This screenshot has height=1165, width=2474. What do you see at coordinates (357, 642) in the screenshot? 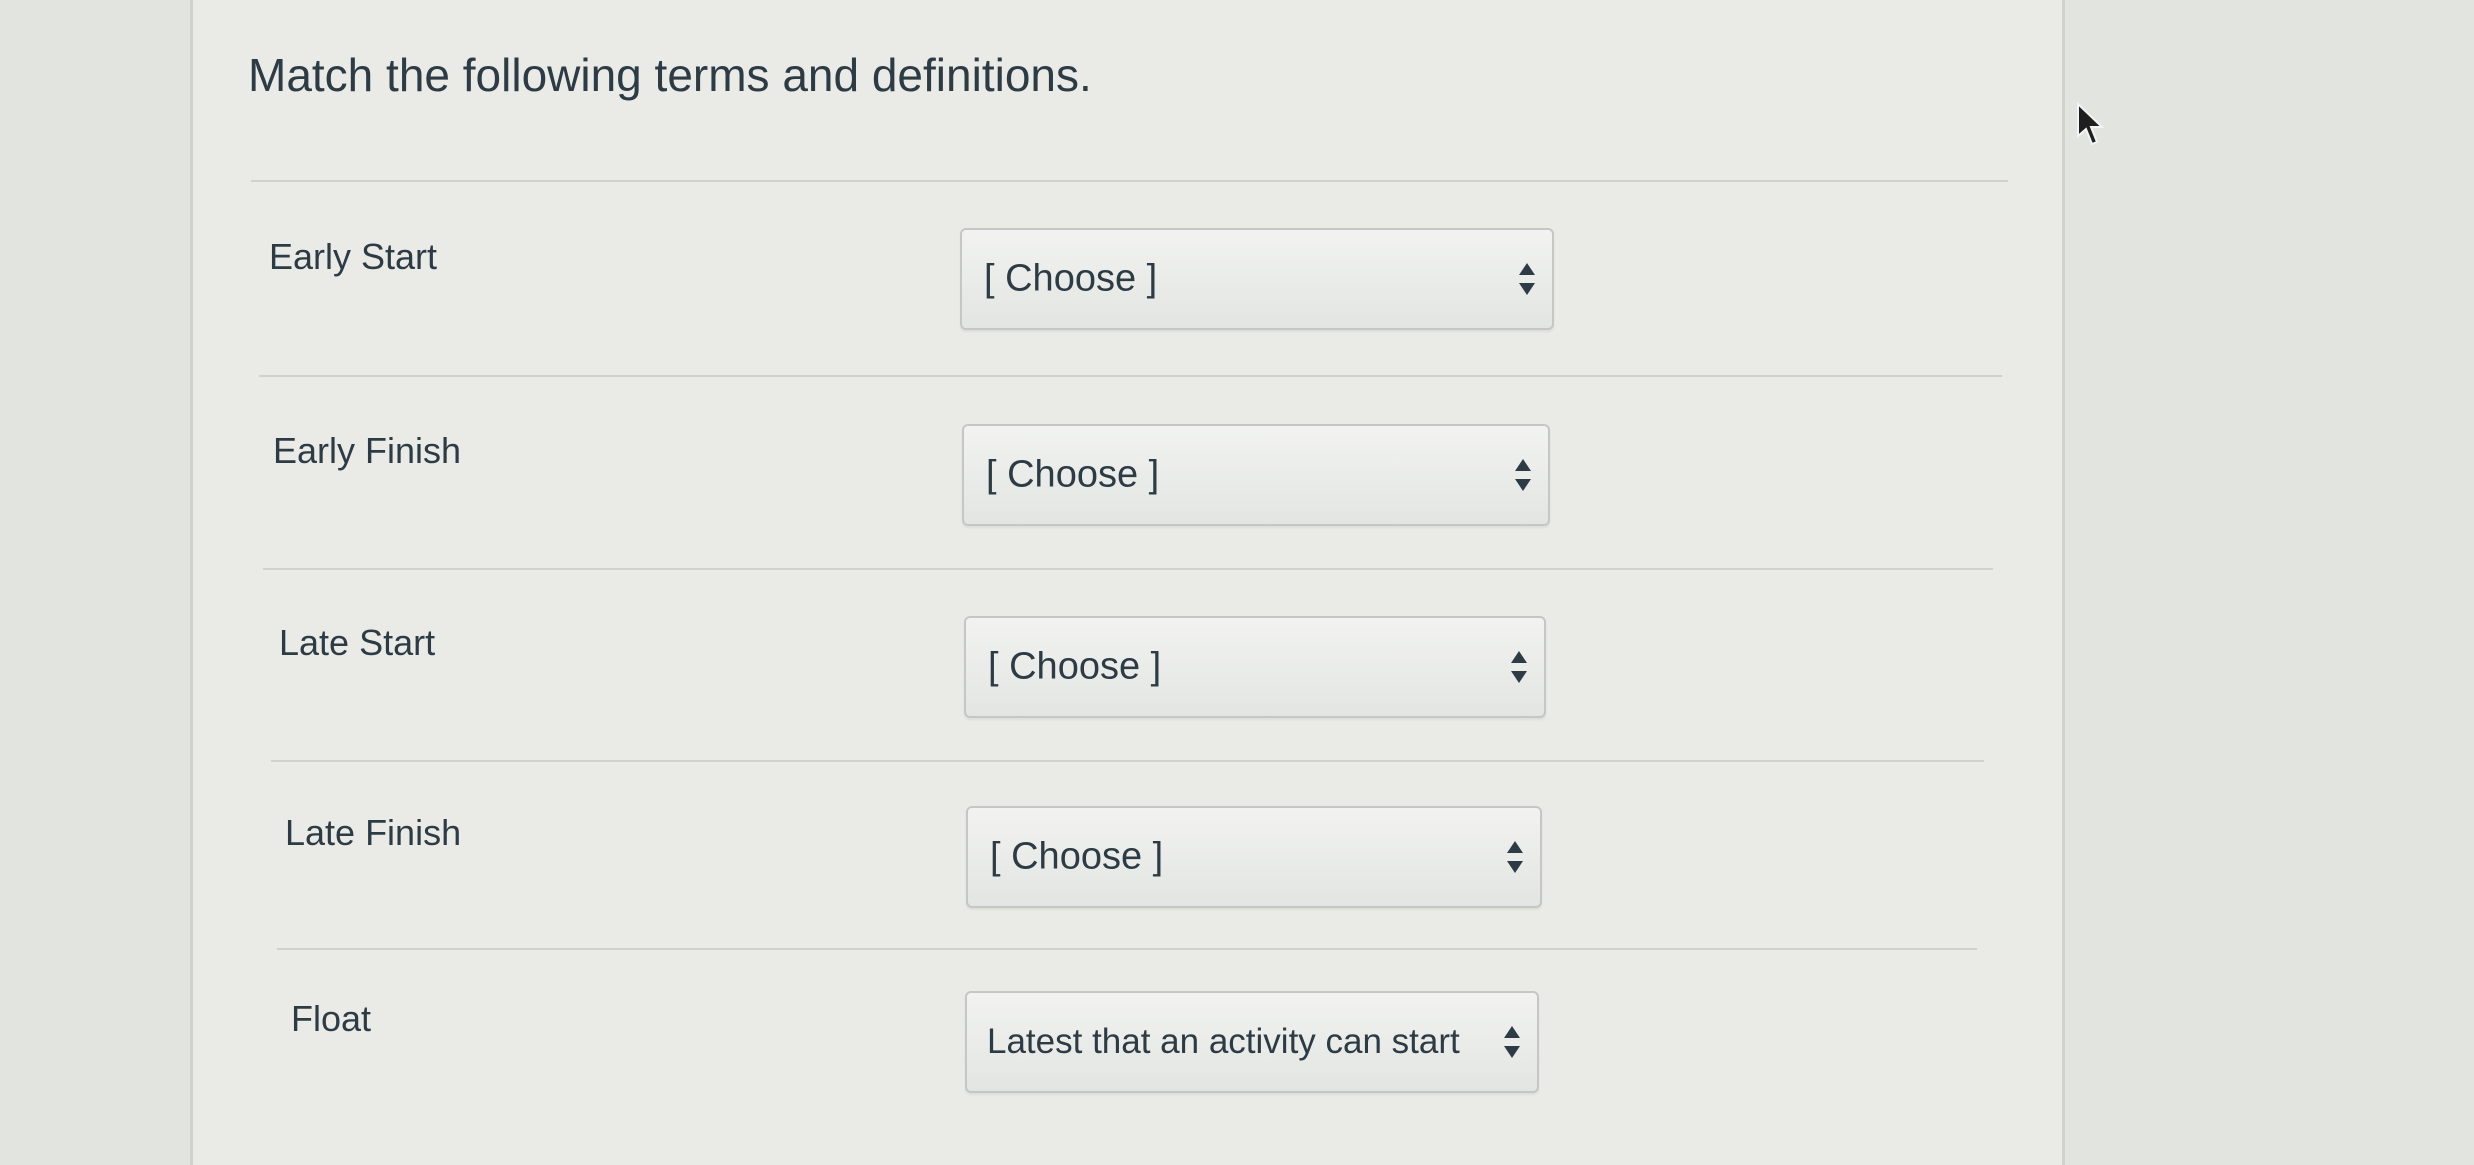
I see `term-label-late-start: Late Start` at bounding box center [357, 642].